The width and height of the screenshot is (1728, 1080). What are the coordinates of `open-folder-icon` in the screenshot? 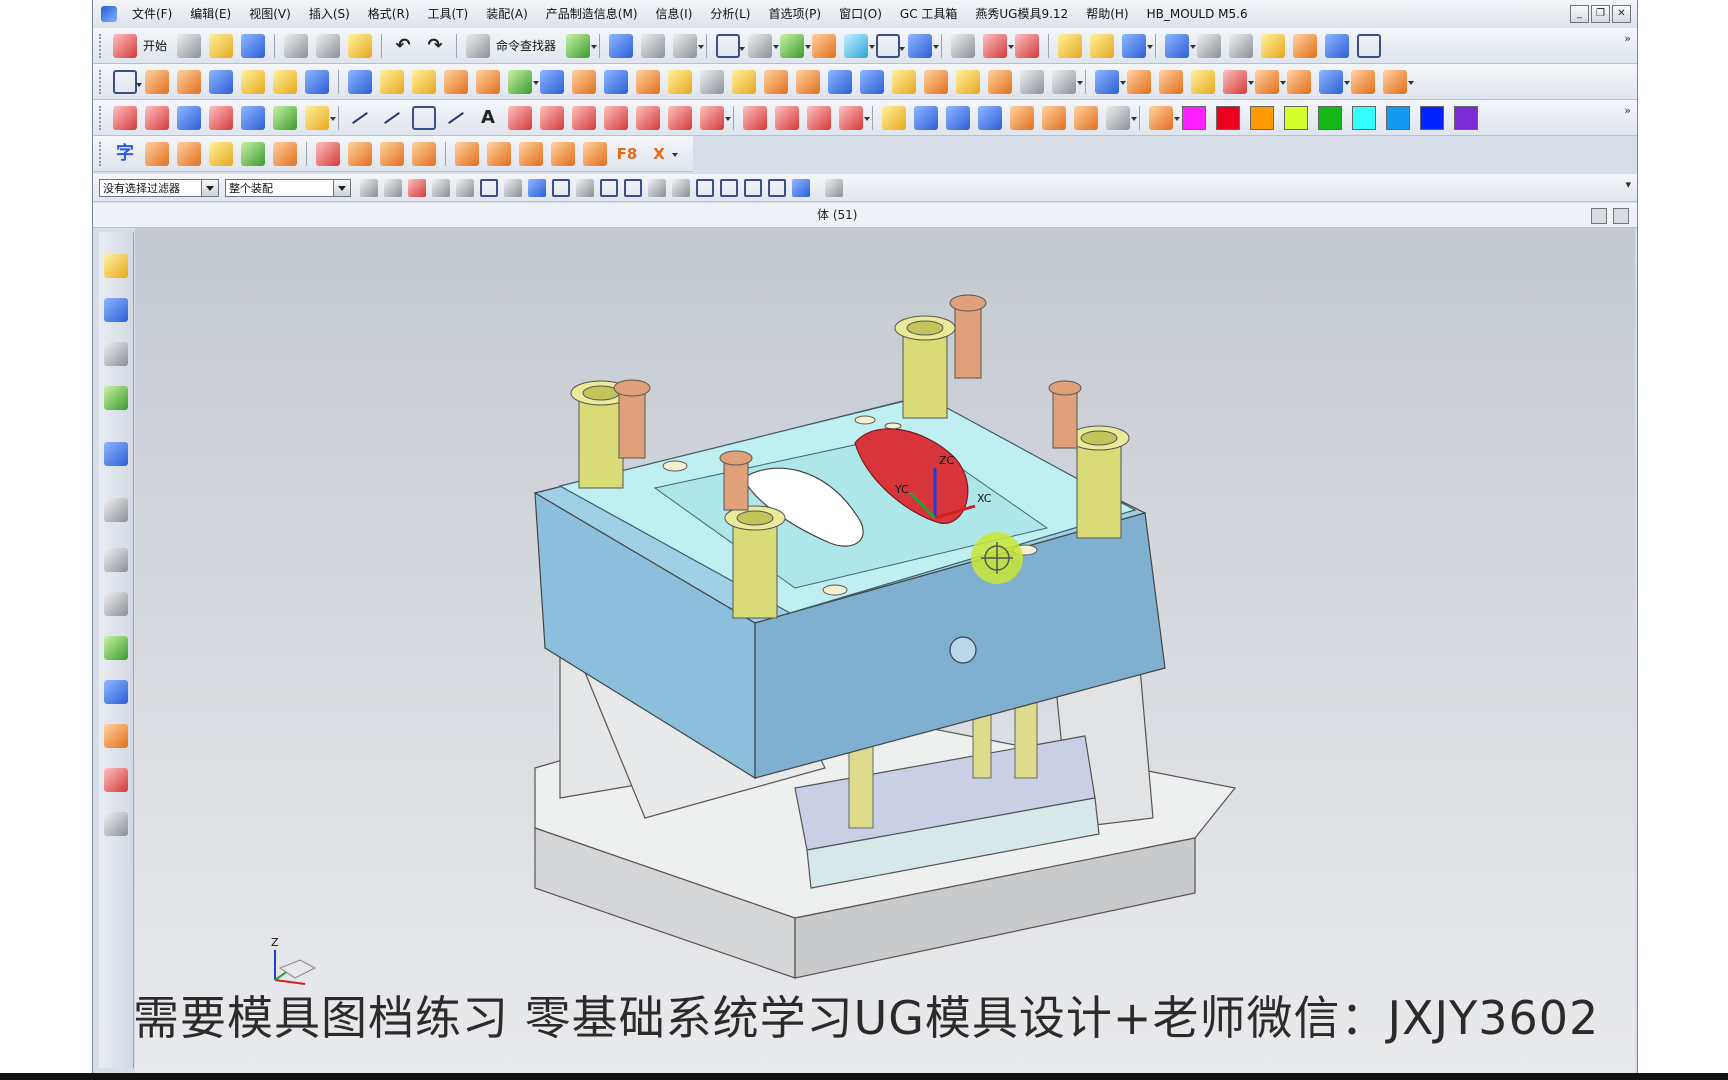 It's located at (221, 45).